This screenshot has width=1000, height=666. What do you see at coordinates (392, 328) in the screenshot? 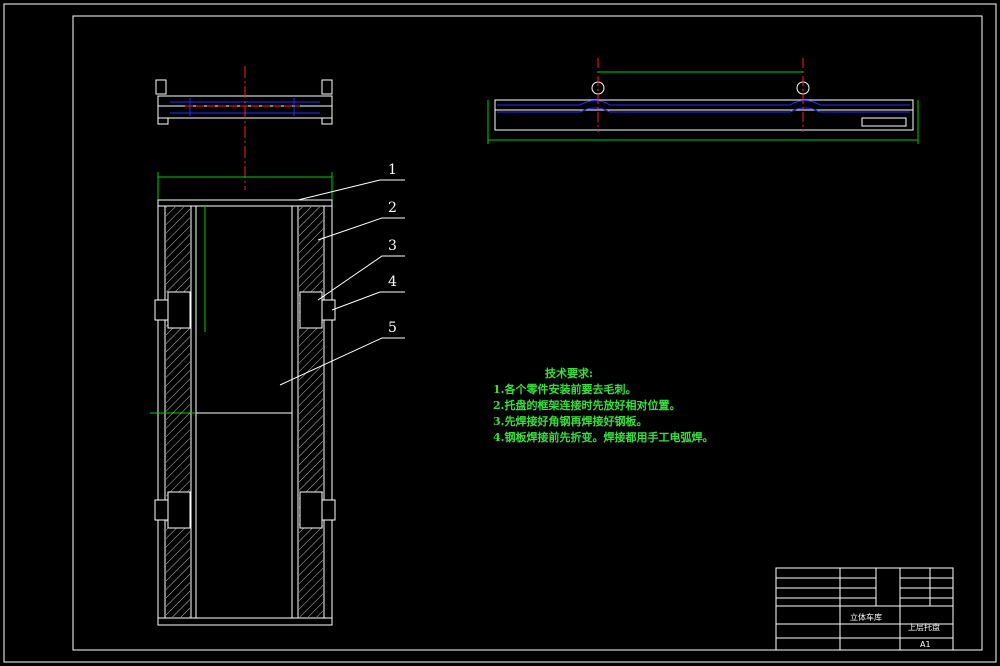
I see `callout-5: 5` at bounding box center [392, 328].